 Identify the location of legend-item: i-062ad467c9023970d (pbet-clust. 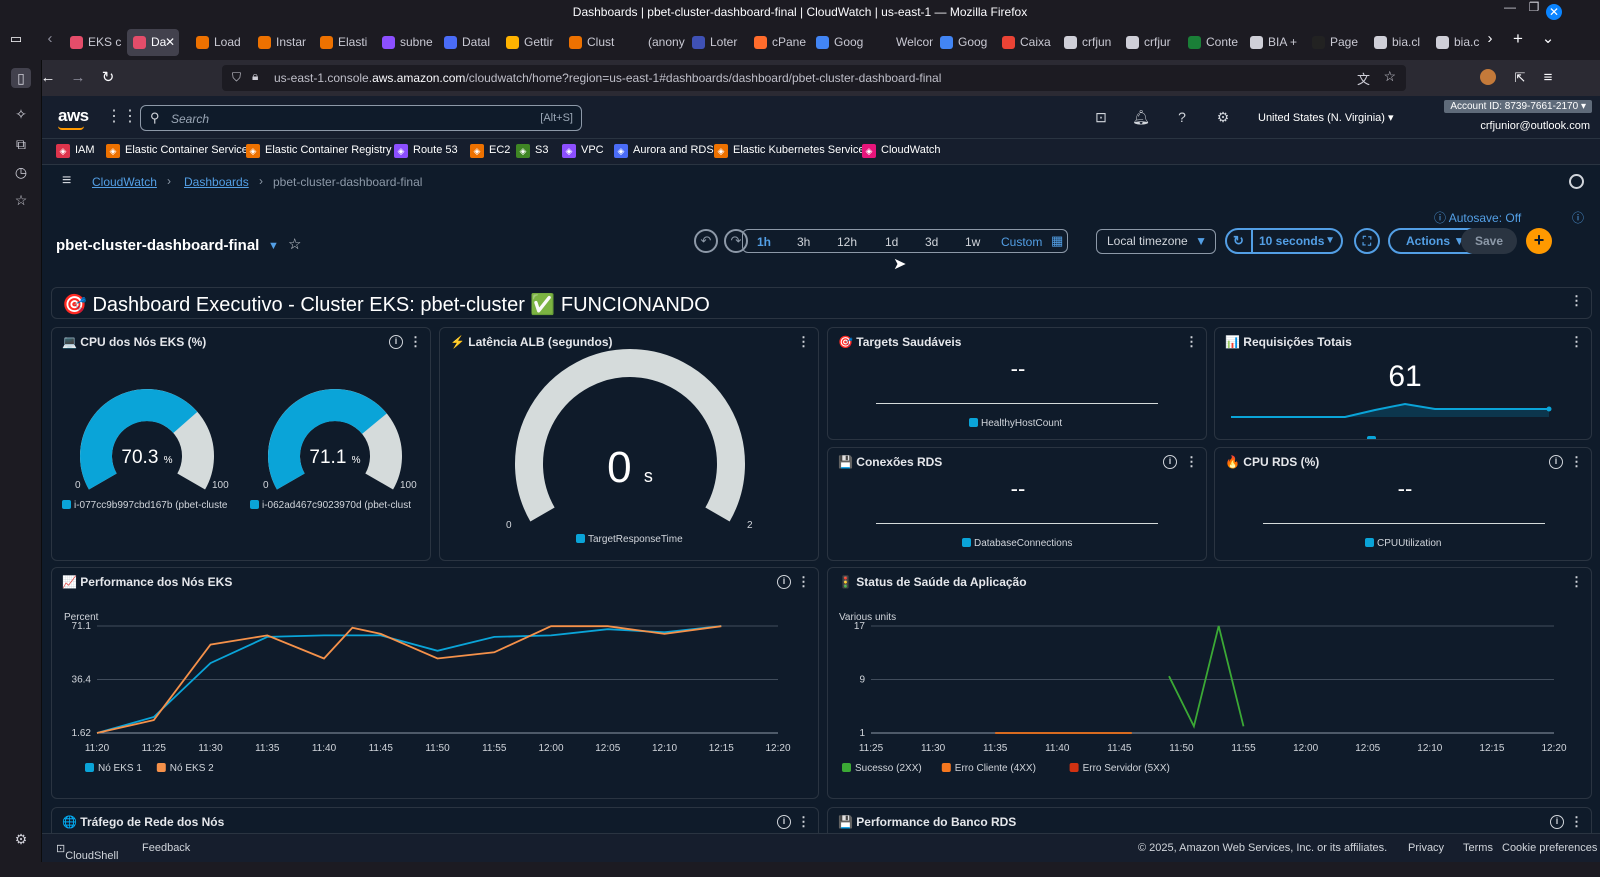
(336, 505).